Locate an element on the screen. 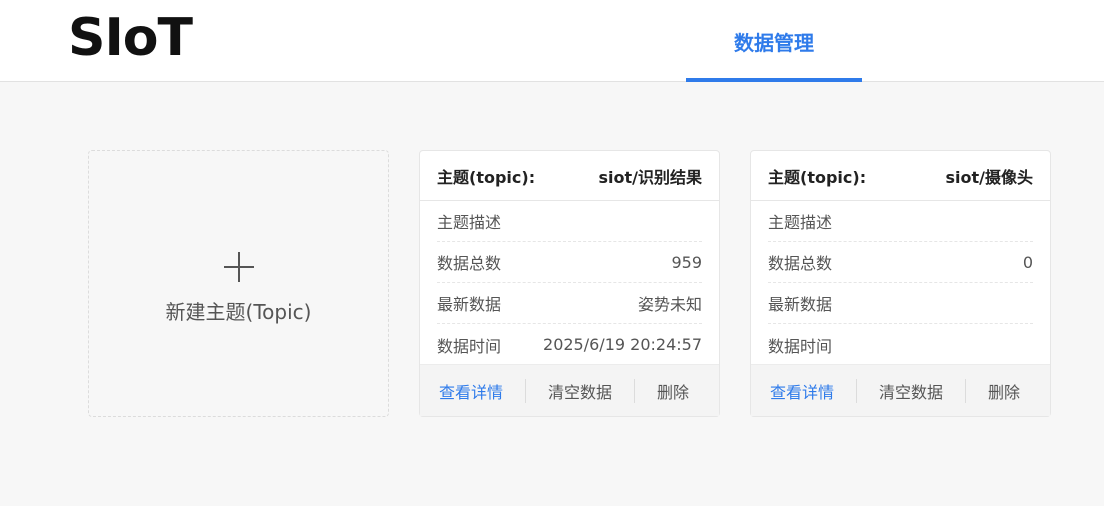 The image size is (1104, 506). topic-name: siot/摄像头 is located at coordinates (989, 177).